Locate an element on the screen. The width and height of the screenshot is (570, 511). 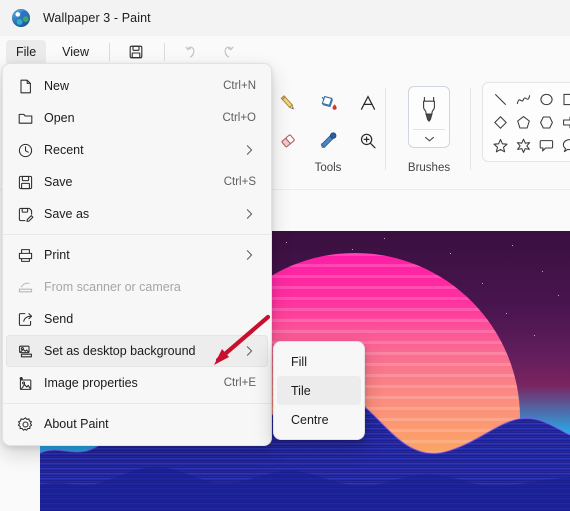
folder-icon is located at coordinates (25, 118).